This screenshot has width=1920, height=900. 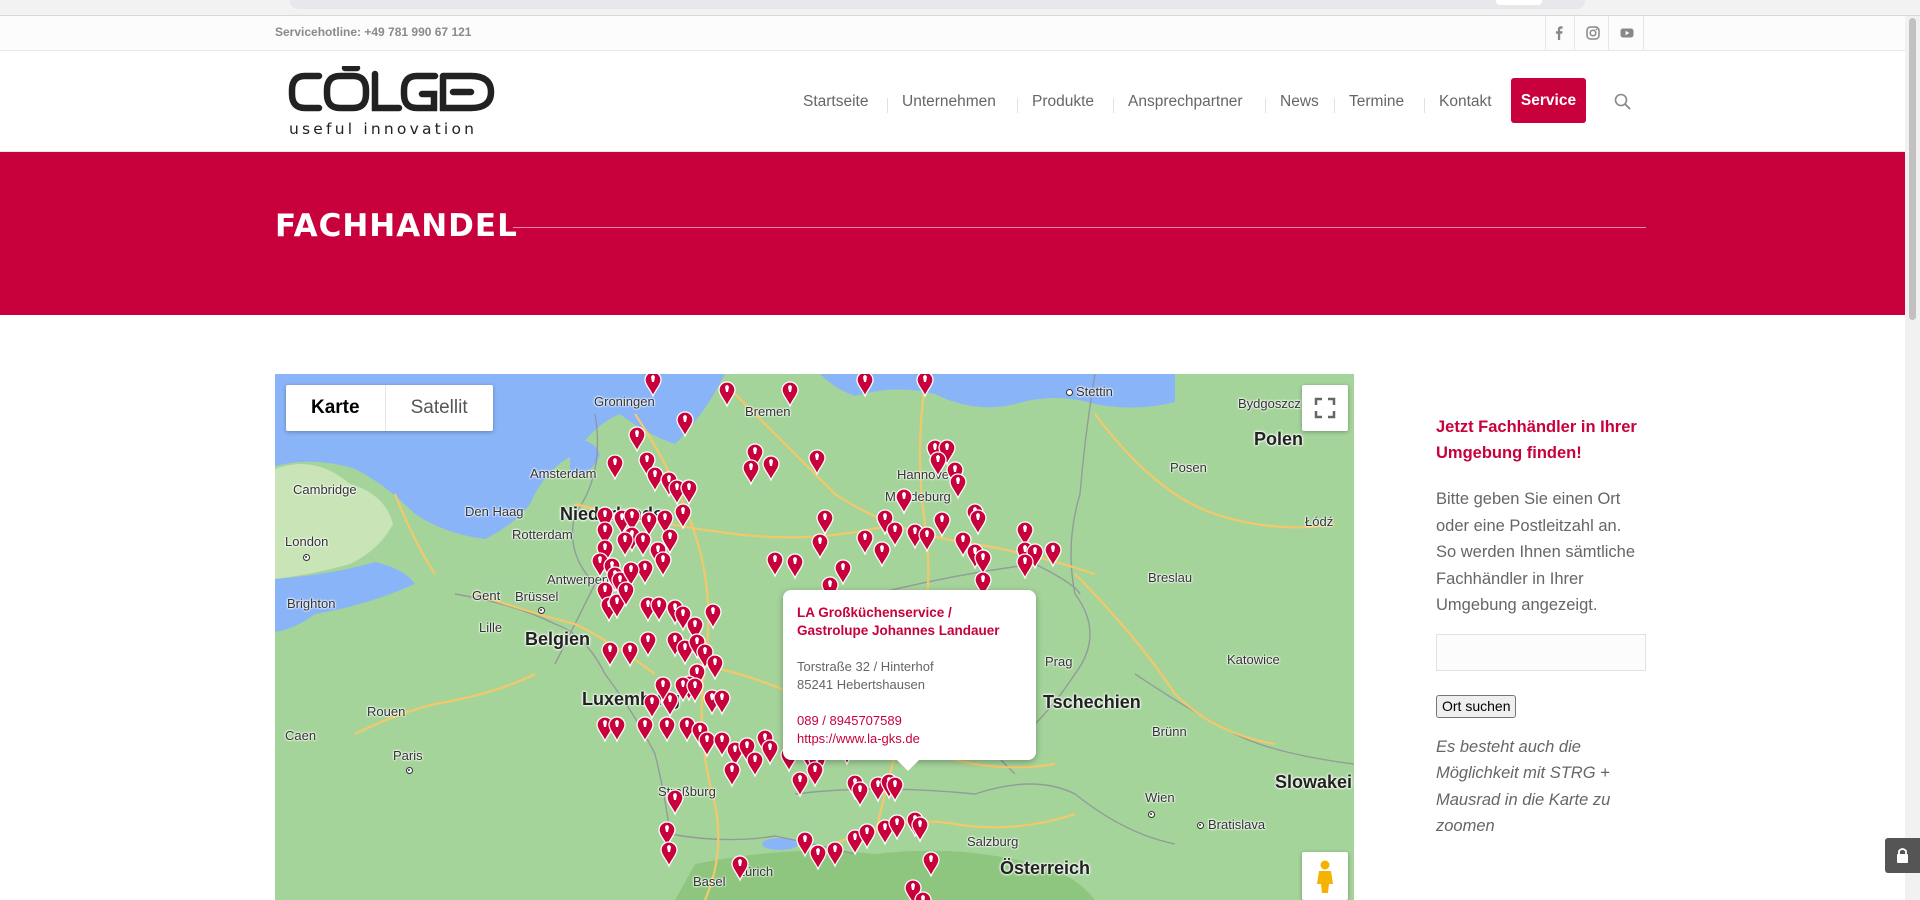 What do you see at coordinates (949, 102) in the screenshot?
I see `nav-unternehmen: Unternehmen` at bounding box center [949, 102].